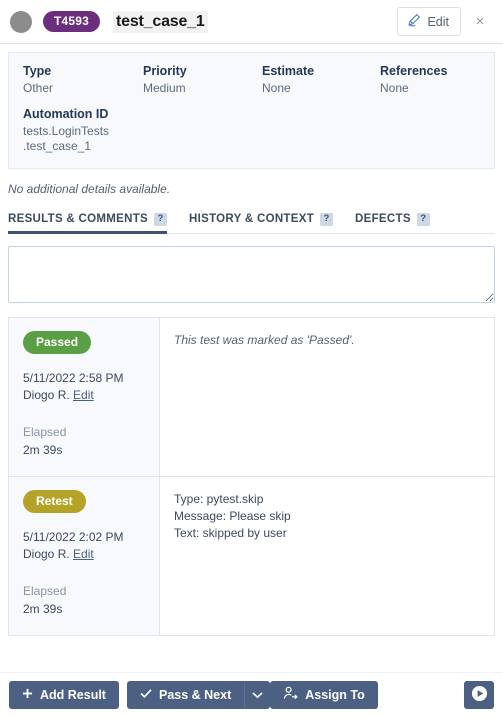 The width and height of the screenshot is (503, 716). I want to click on no-additional-details-note: No additional details available., so click(89, 188).